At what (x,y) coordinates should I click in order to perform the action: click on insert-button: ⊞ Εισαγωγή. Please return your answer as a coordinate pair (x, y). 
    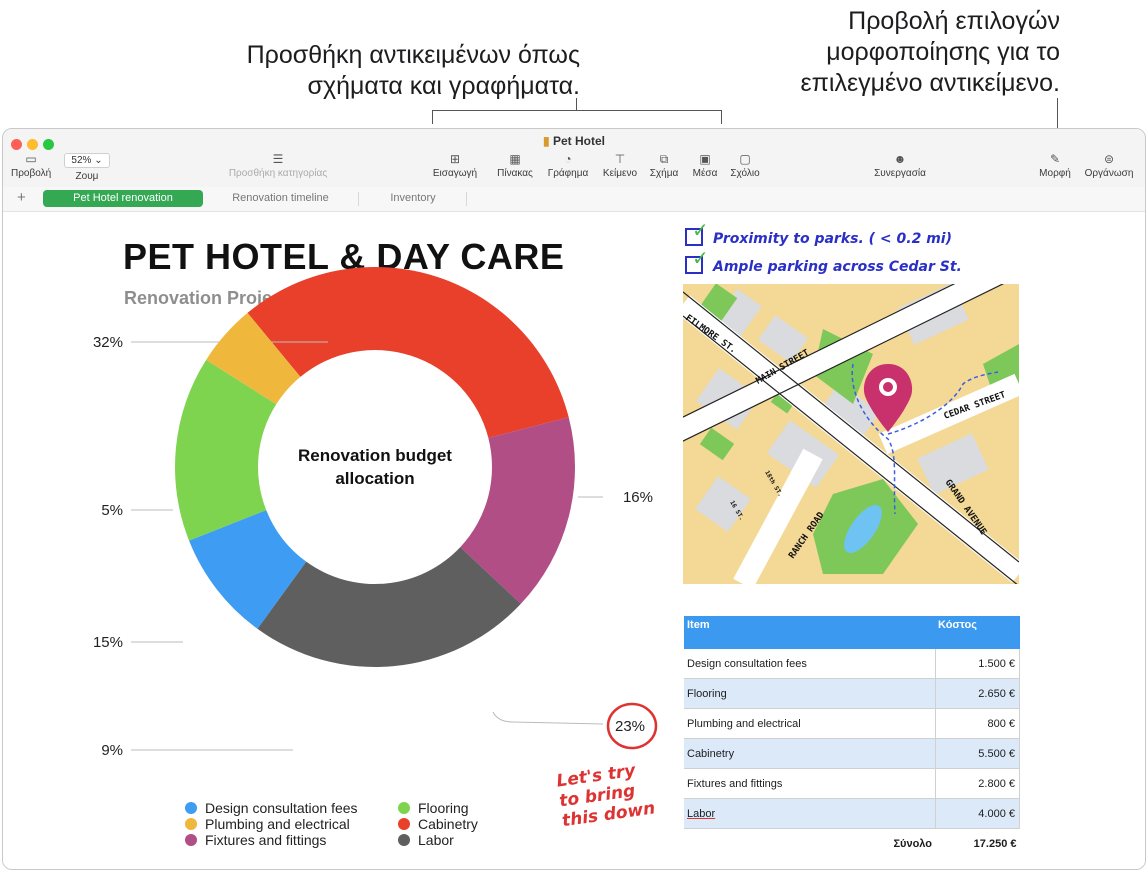
    Looking at the image, I should click on (455, 166).